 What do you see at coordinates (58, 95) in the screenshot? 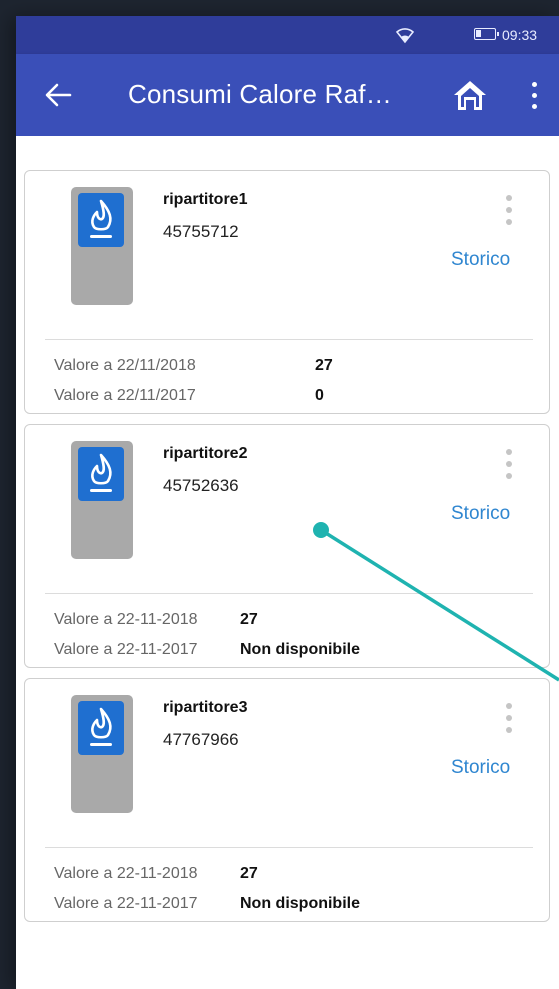
I see `arrow-left-icon` at bounding box center [58, 95].